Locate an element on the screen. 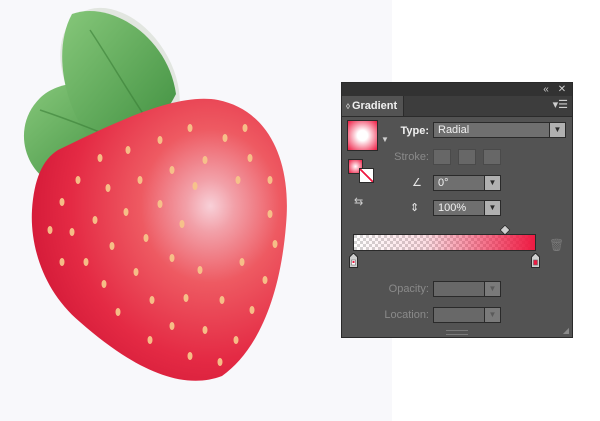 This screenshot has height=421, width=600. swatch-menu-arrow-icon: ▼ is located at coordinates (385, 139).